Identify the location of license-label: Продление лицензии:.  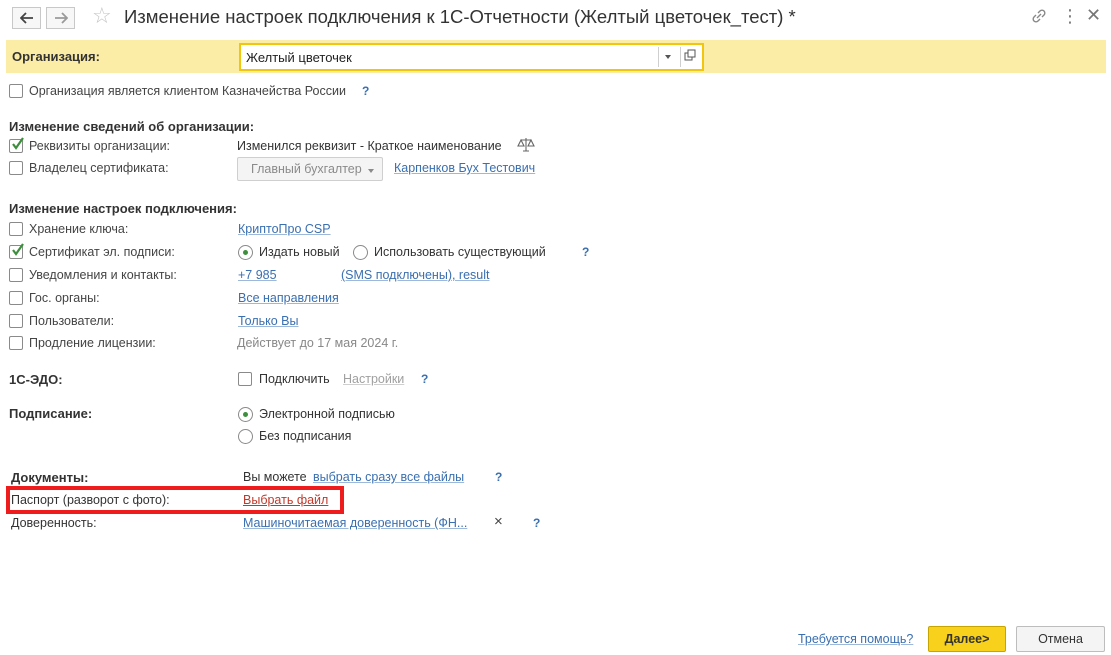
(92, 343).